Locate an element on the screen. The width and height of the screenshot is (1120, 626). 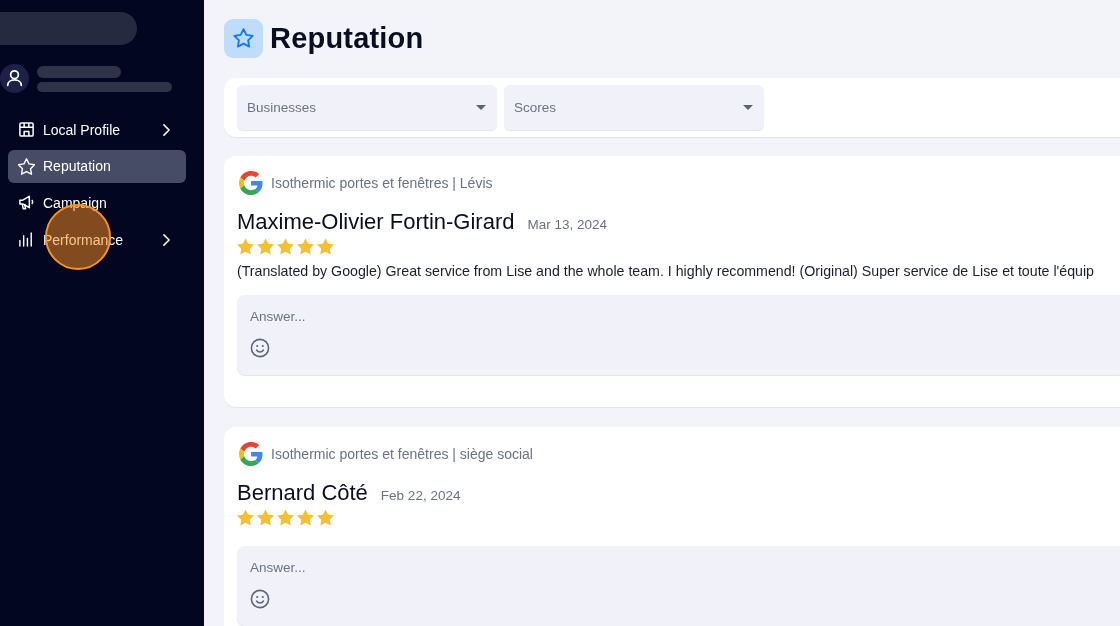
review-date: Feb 22, 2024 is located at coordinates (420, 495).